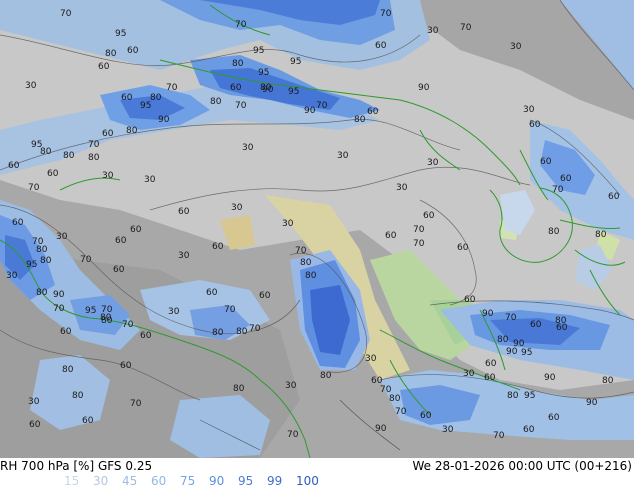 Image resolution: width=634 pixels, height=490 pixels. Describe the element at coordinates (275, 481) in the screenshot. I see `legend-value: 99` at that location.